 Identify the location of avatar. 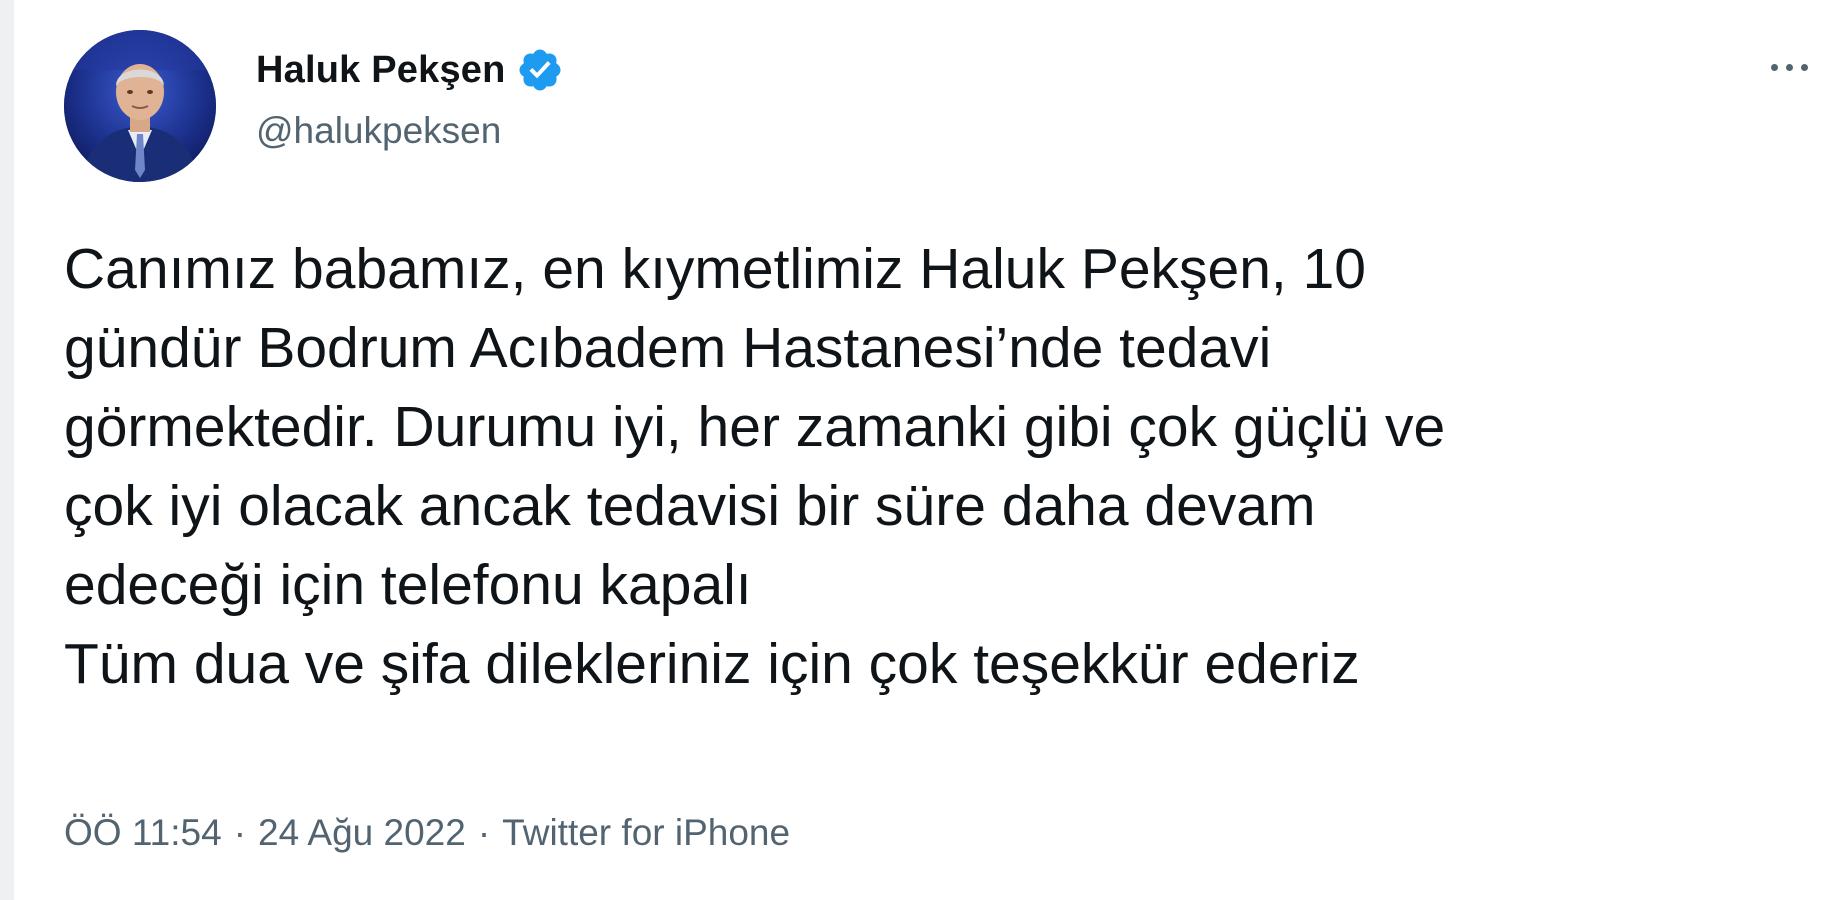
(140, 106).